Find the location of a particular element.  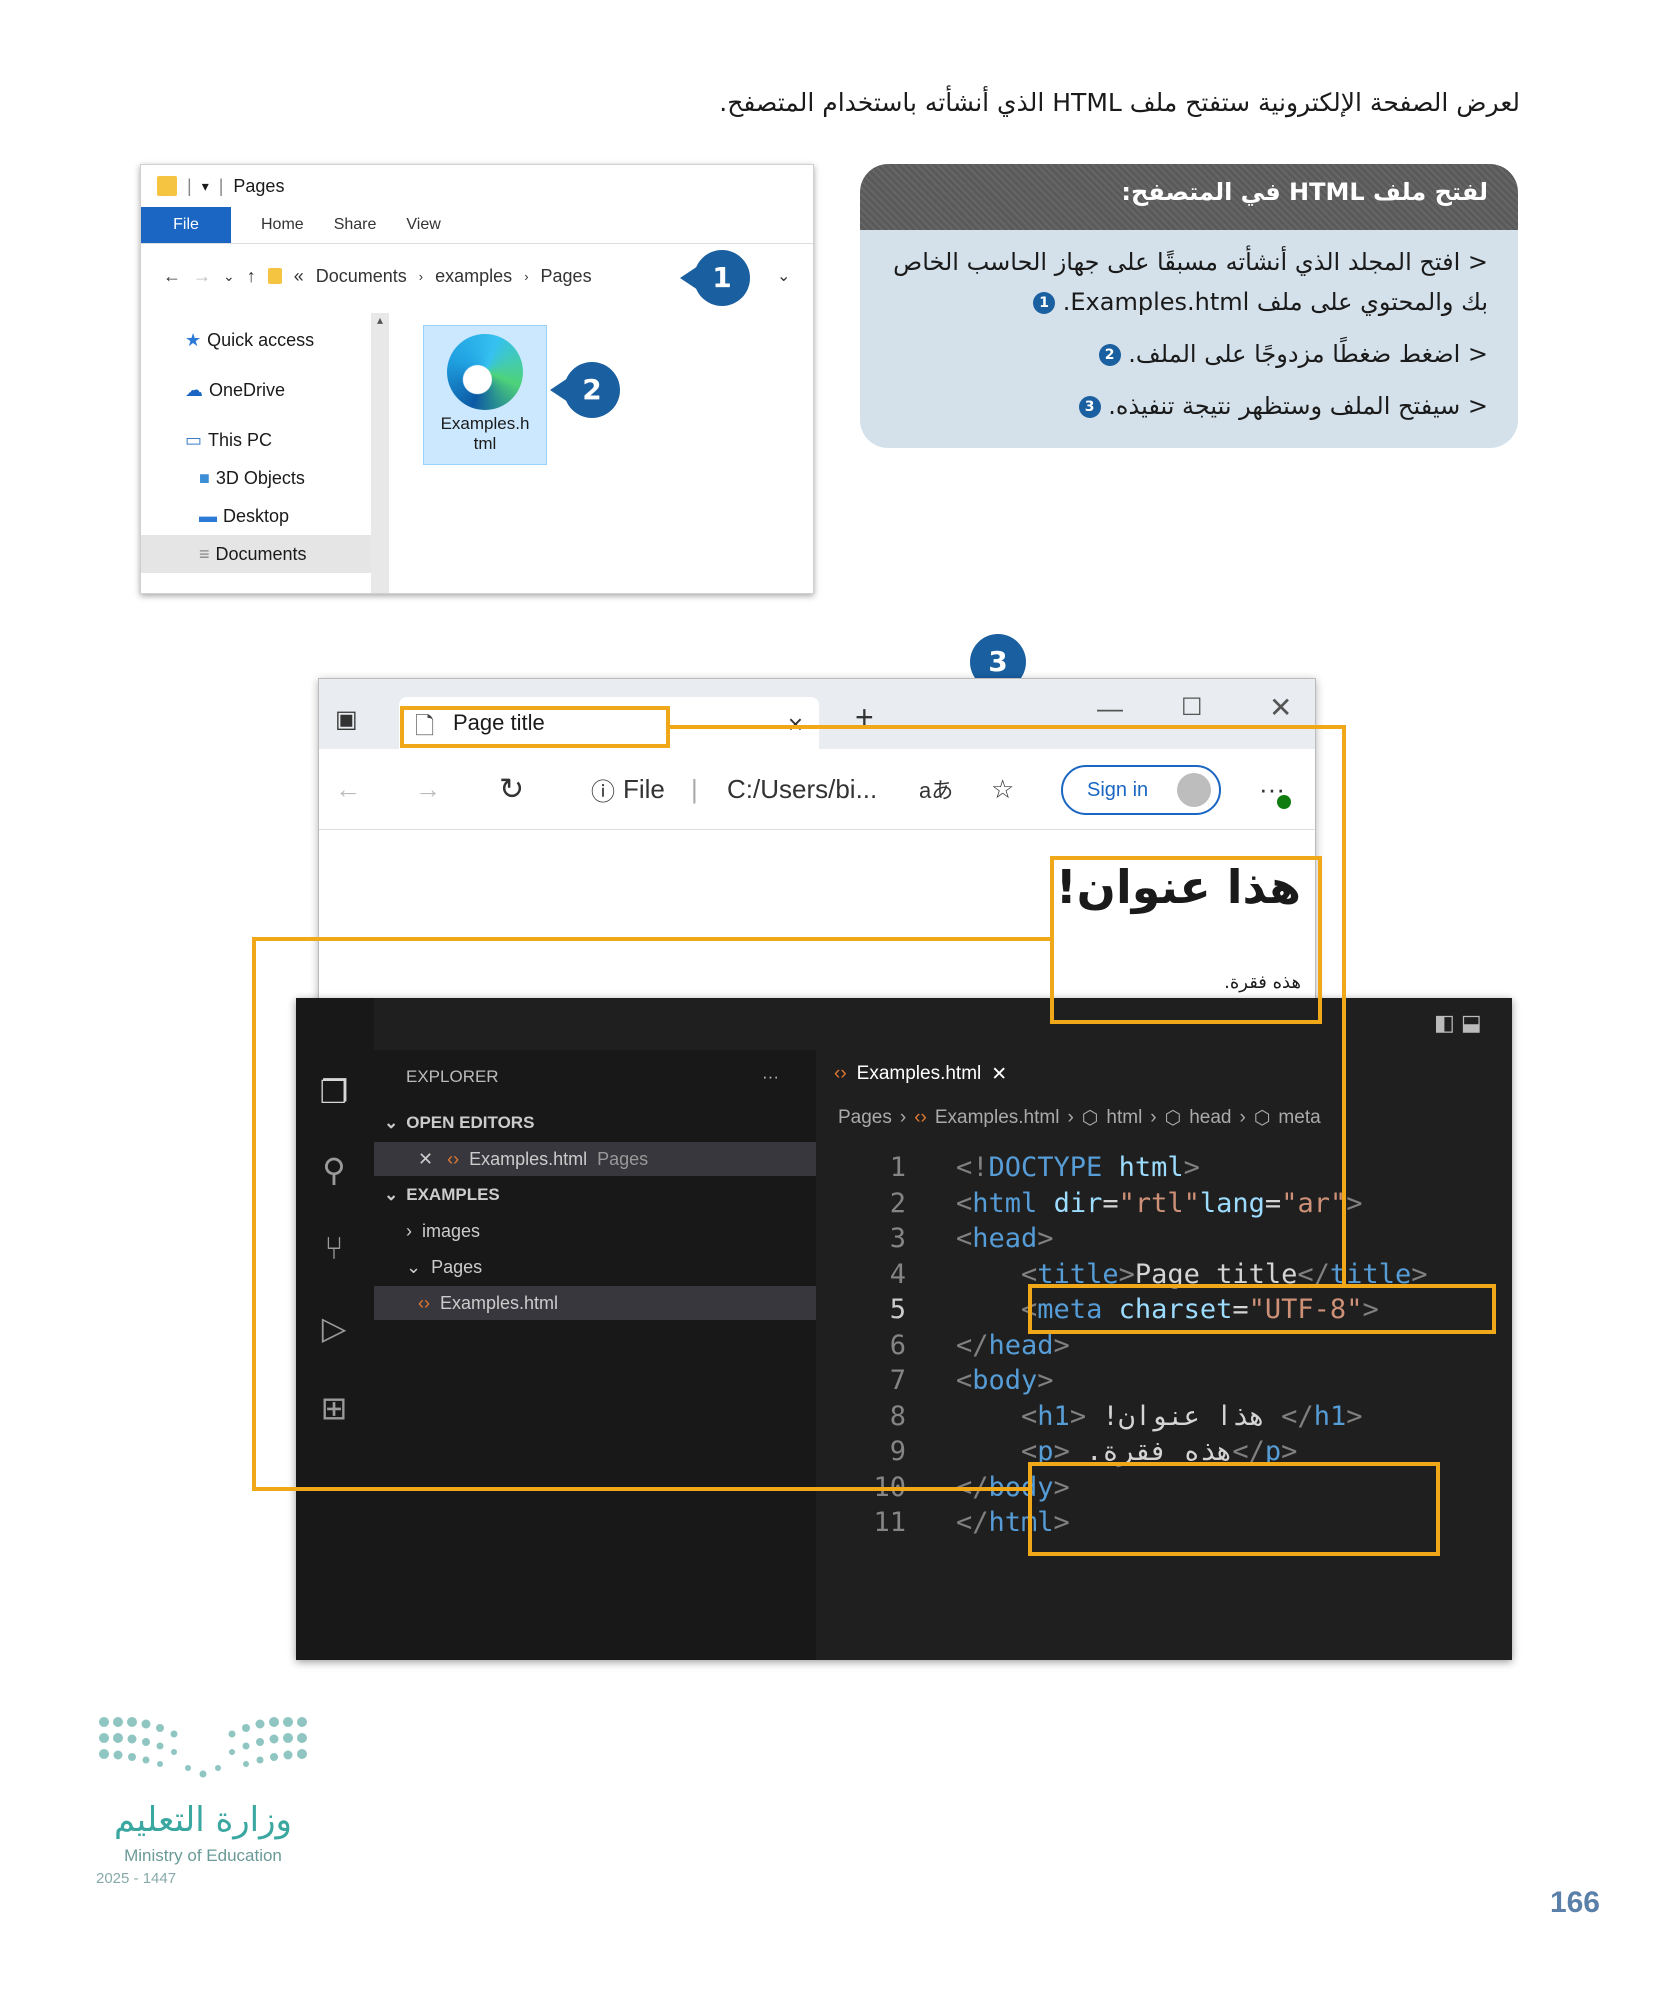

nav-label: This PC is located at coordinates (240, 439).